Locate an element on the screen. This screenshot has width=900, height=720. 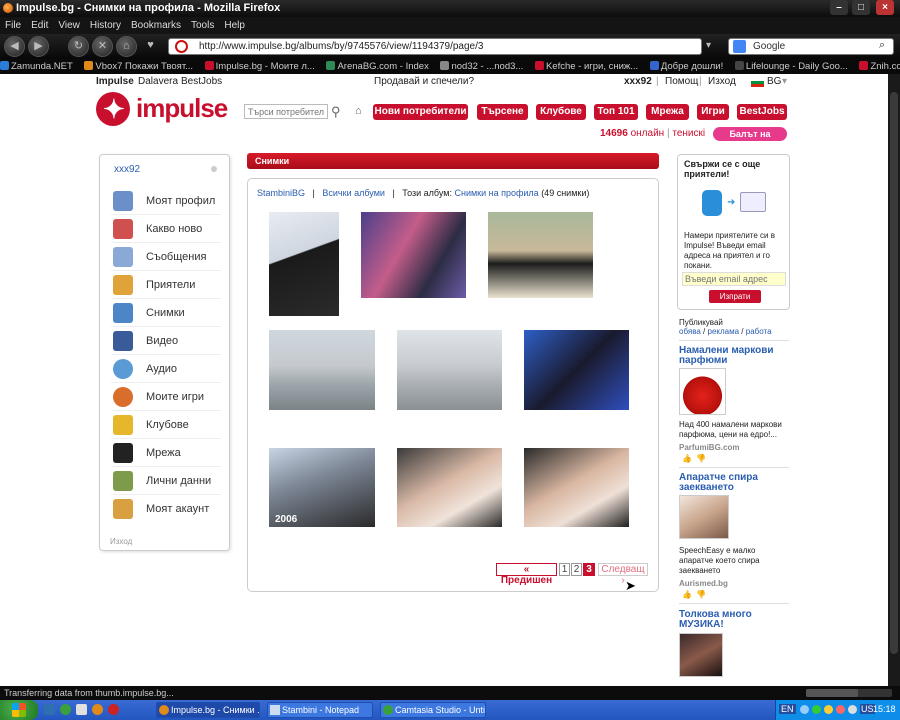
bookmark-star-icon: ♥ is located at coordinates (150, 46).